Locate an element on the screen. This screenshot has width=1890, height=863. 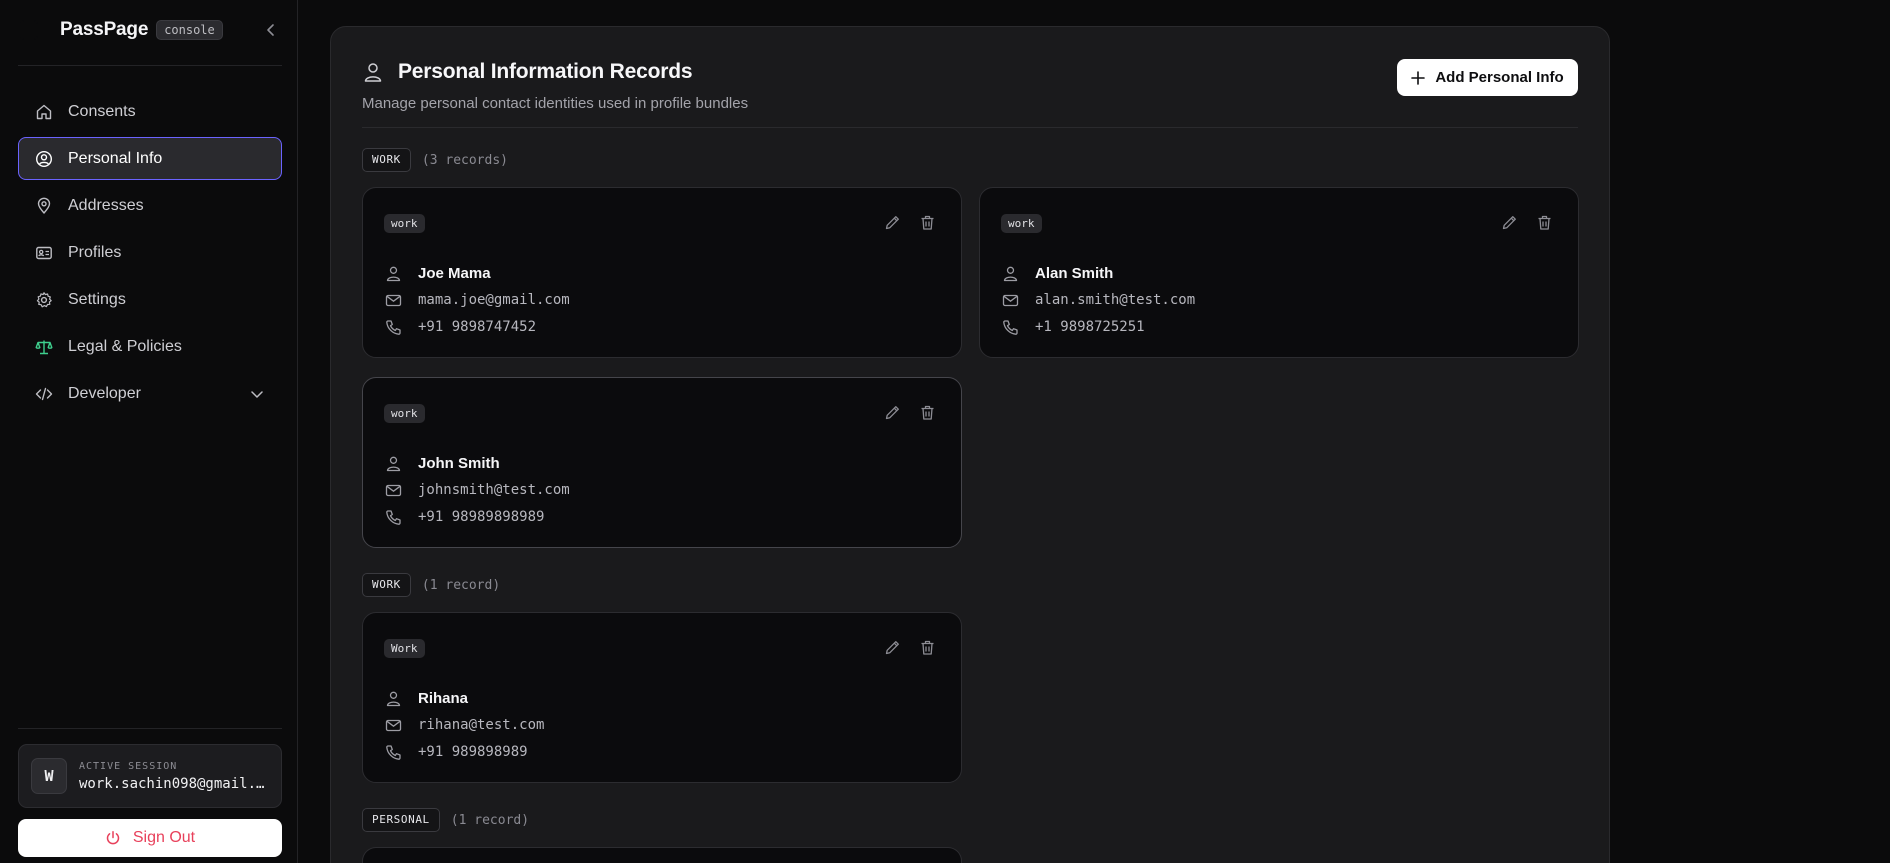
sign-out-button: Sign Out is located at coordinates (150, 838).